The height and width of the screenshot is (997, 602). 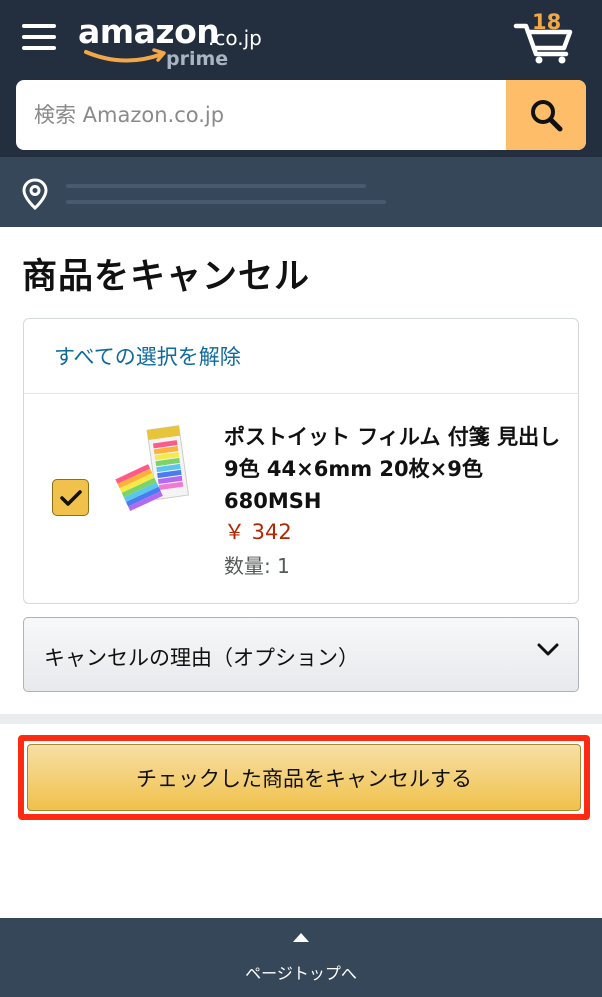 I want to click on search-button, so click(x=546, y=115).